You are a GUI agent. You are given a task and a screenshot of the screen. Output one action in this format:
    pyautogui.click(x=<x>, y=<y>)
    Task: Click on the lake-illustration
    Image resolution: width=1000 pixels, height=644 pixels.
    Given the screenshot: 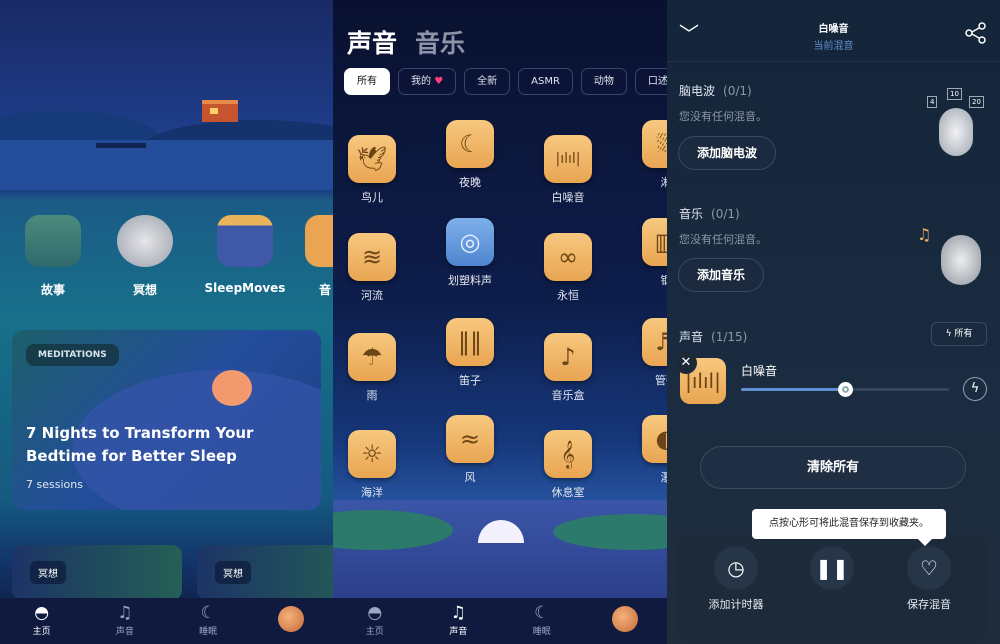 What is the action you would take?
    pyautogui.click(x=500, y=549)
    